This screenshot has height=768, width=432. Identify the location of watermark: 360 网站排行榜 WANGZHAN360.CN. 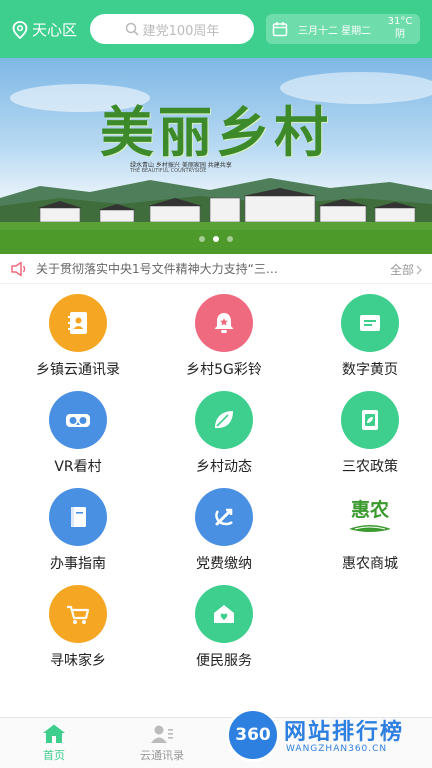
(327, 737).